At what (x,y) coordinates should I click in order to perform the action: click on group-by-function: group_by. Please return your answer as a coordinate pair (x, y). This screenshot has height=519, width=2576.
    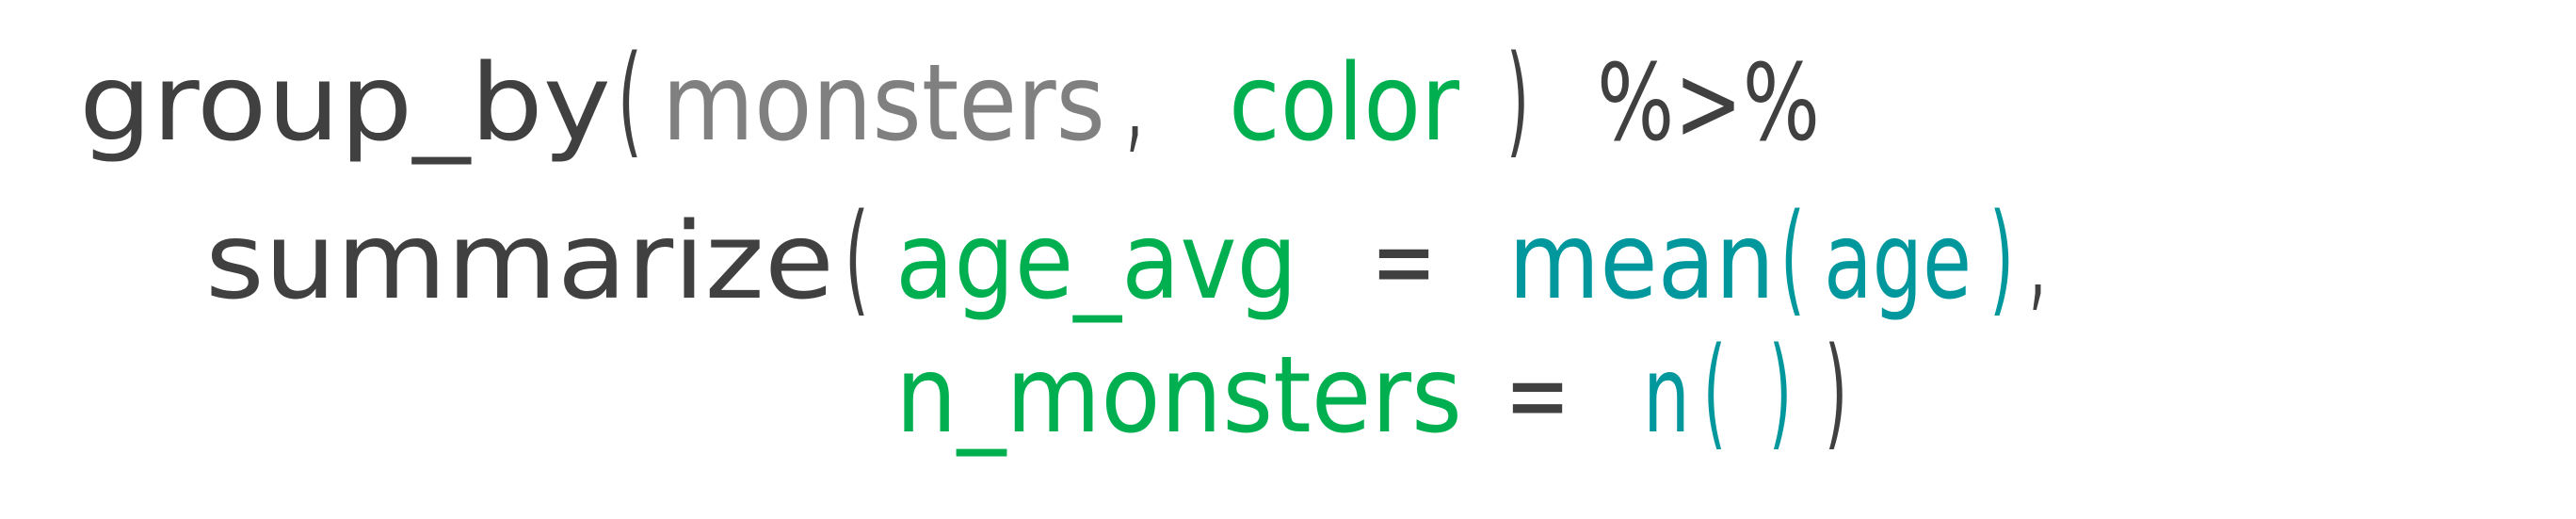
    Looking at the image, I should click on (345, 103).